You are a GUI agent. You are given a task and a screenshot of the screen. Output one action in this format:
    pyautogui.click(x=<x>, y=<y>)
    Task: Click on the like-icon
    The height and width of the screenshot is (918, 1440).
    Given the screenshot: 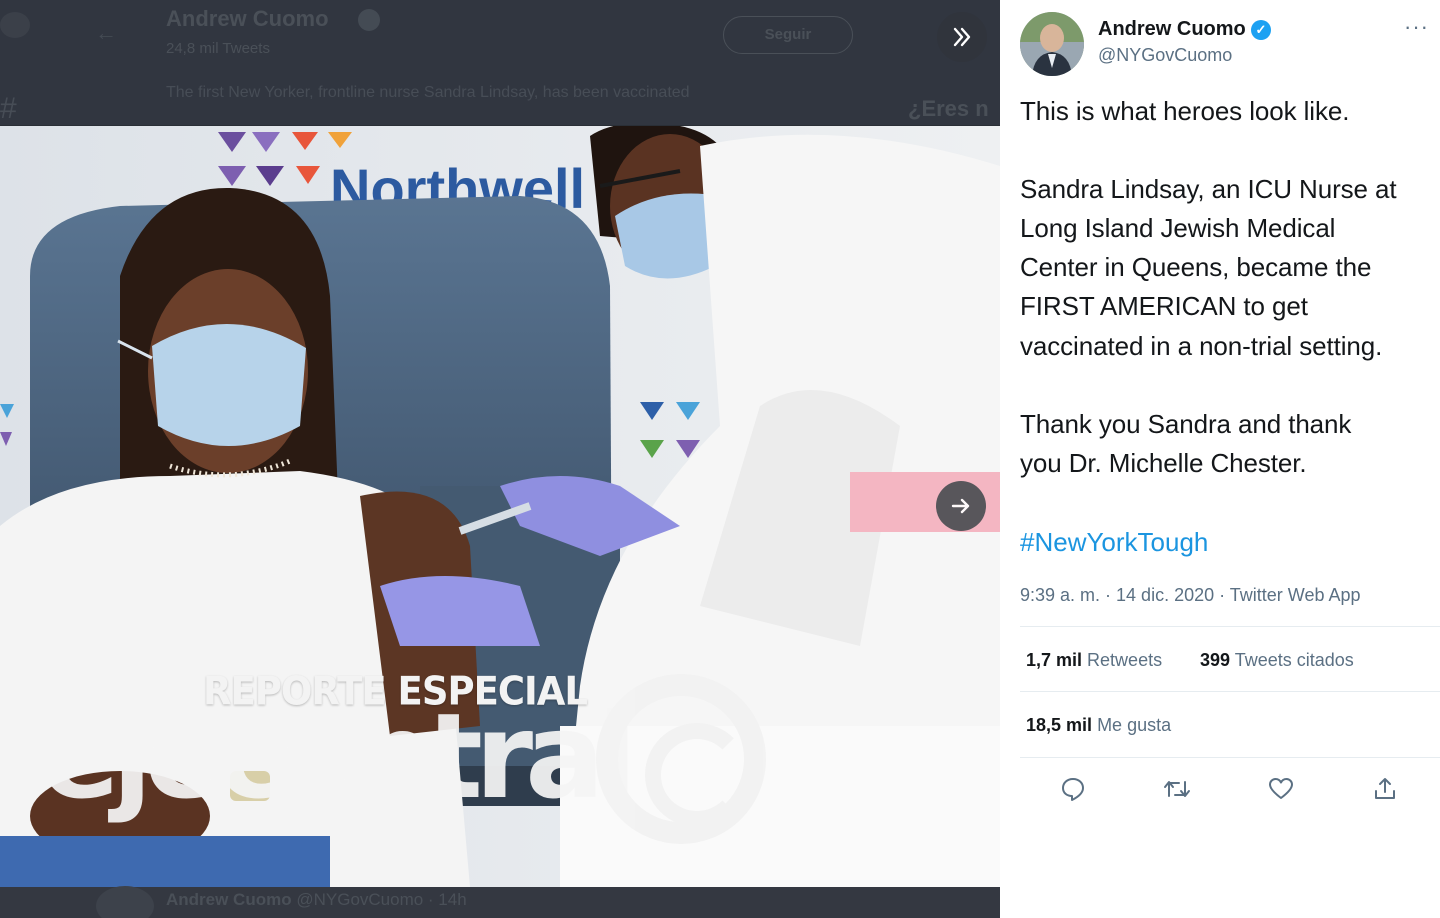 What is the action you would take?
    pyautogui.click(x=1281, y=788)
    